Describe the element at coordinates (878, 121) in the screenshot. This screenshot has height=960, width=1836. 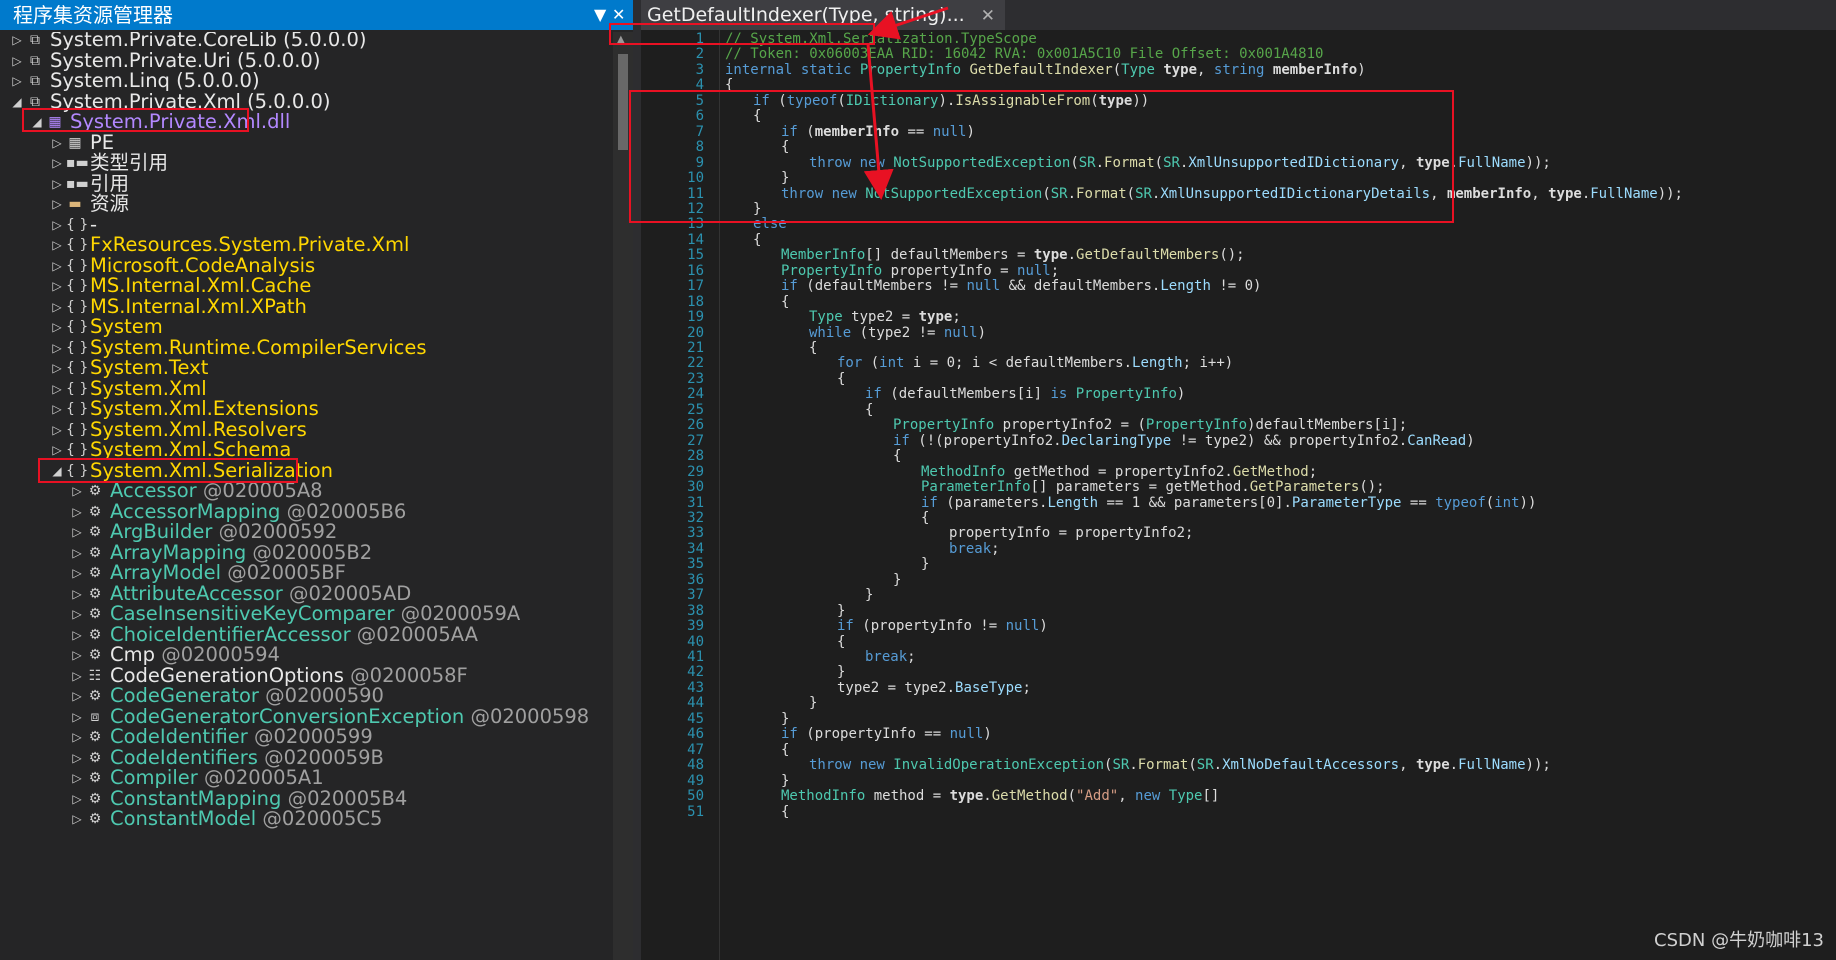
I see `annotation-arrow-down` at that location.